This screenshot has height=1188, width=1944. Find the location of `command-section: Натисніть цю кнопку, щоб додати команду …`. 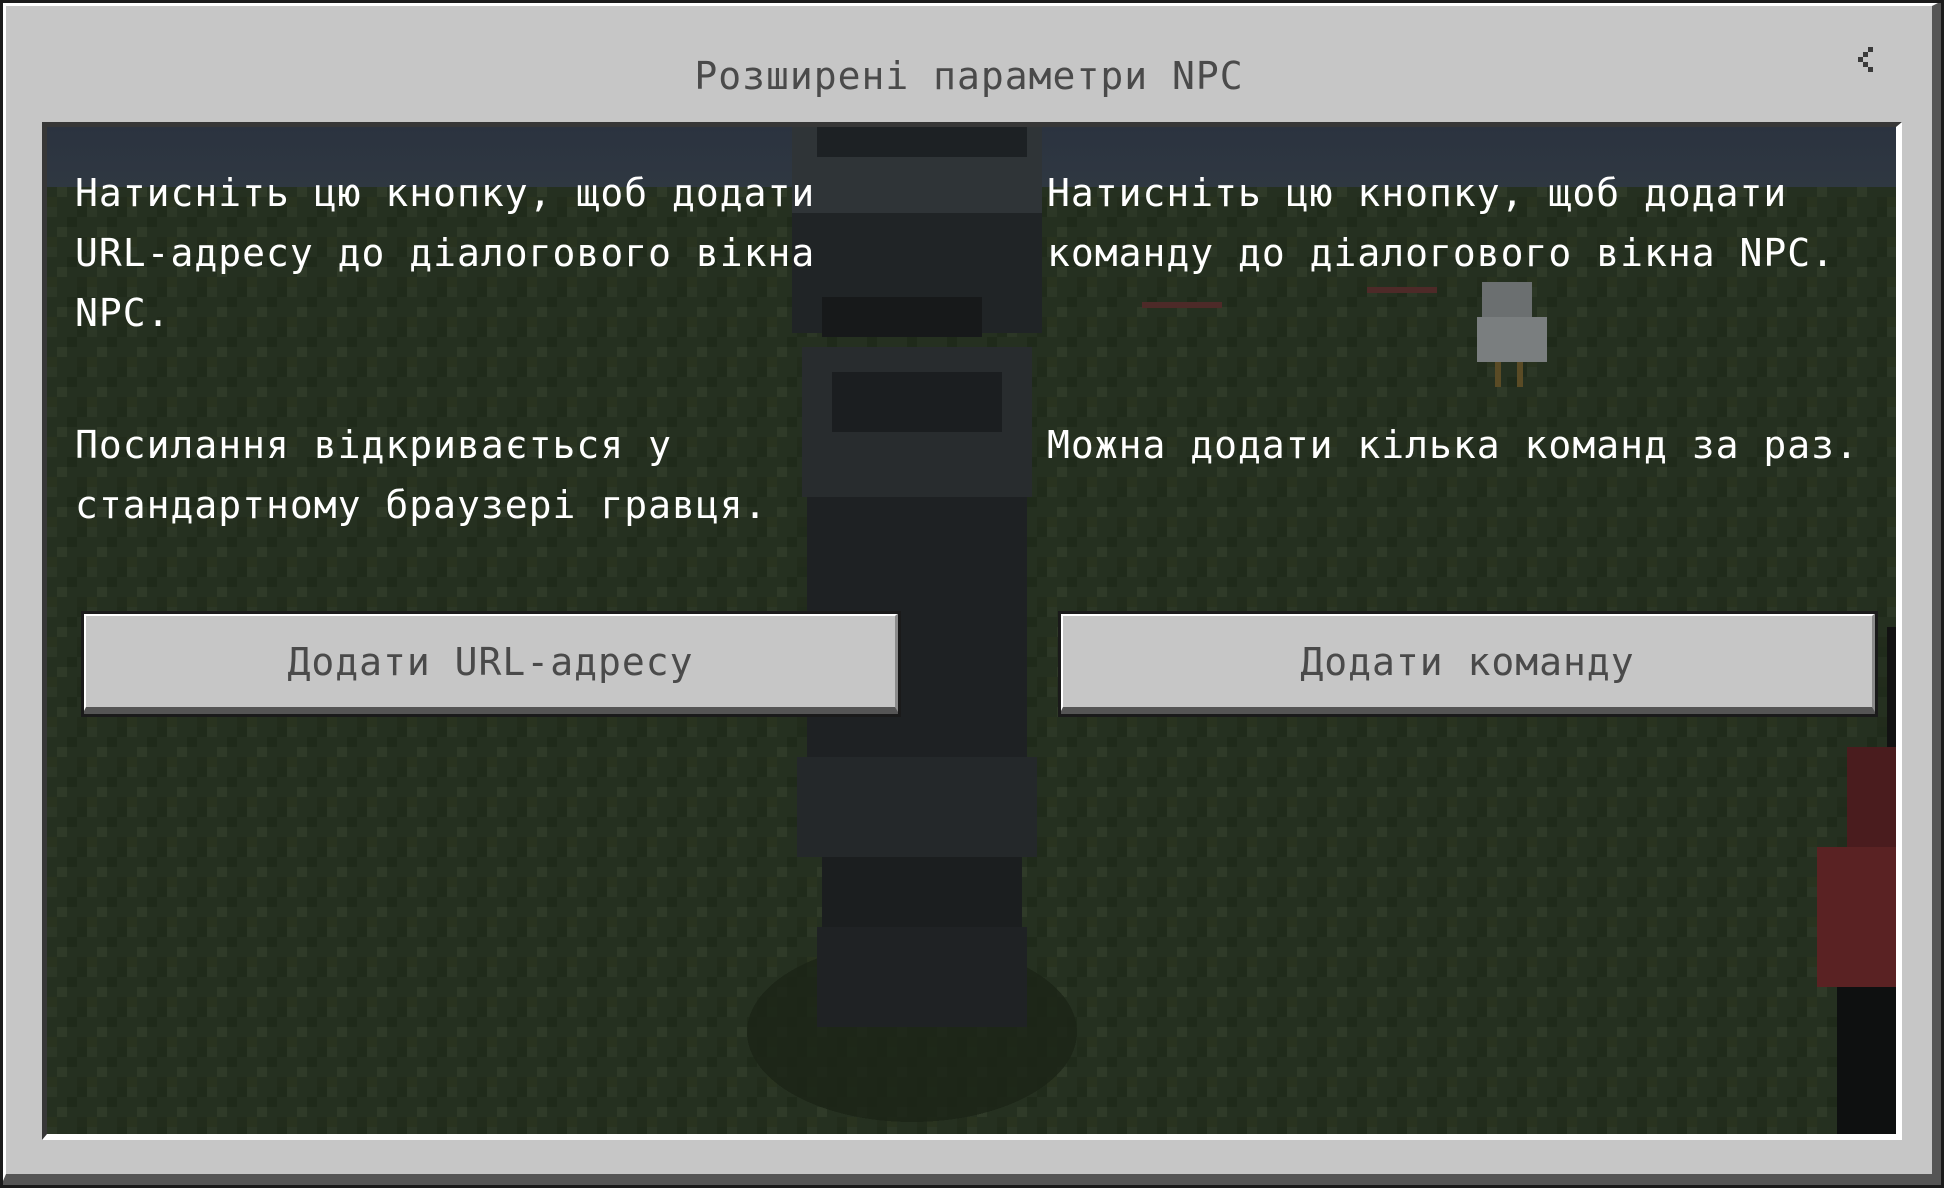

command-section: Натисніть цю кнопку, щоб додати команду … is located at coordinates (1471, 319).